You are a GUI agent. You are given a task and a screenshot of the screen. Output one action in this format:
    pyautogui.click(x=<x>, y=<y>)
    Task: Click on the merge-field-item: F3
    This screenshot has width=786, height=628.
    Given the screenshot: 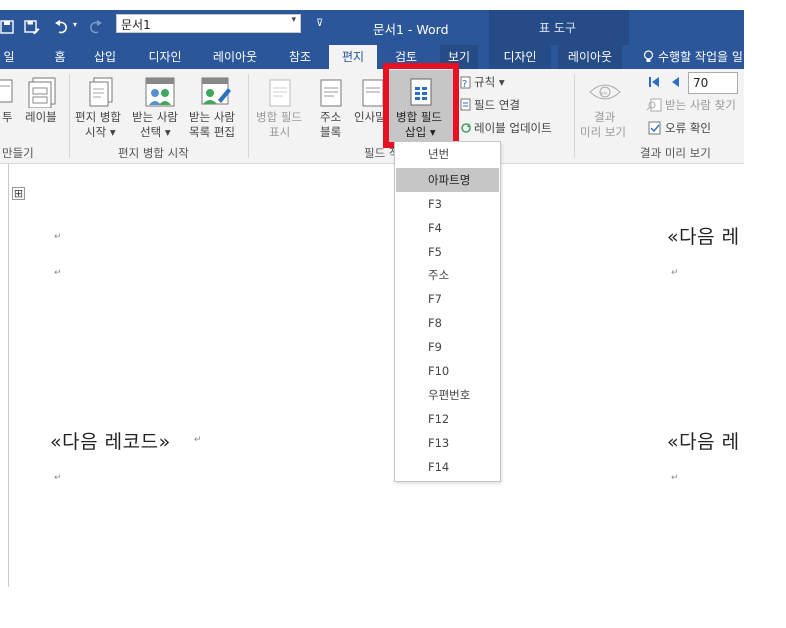 What is the action you would take?
    pyautogui.click(x=447, y=204)
    